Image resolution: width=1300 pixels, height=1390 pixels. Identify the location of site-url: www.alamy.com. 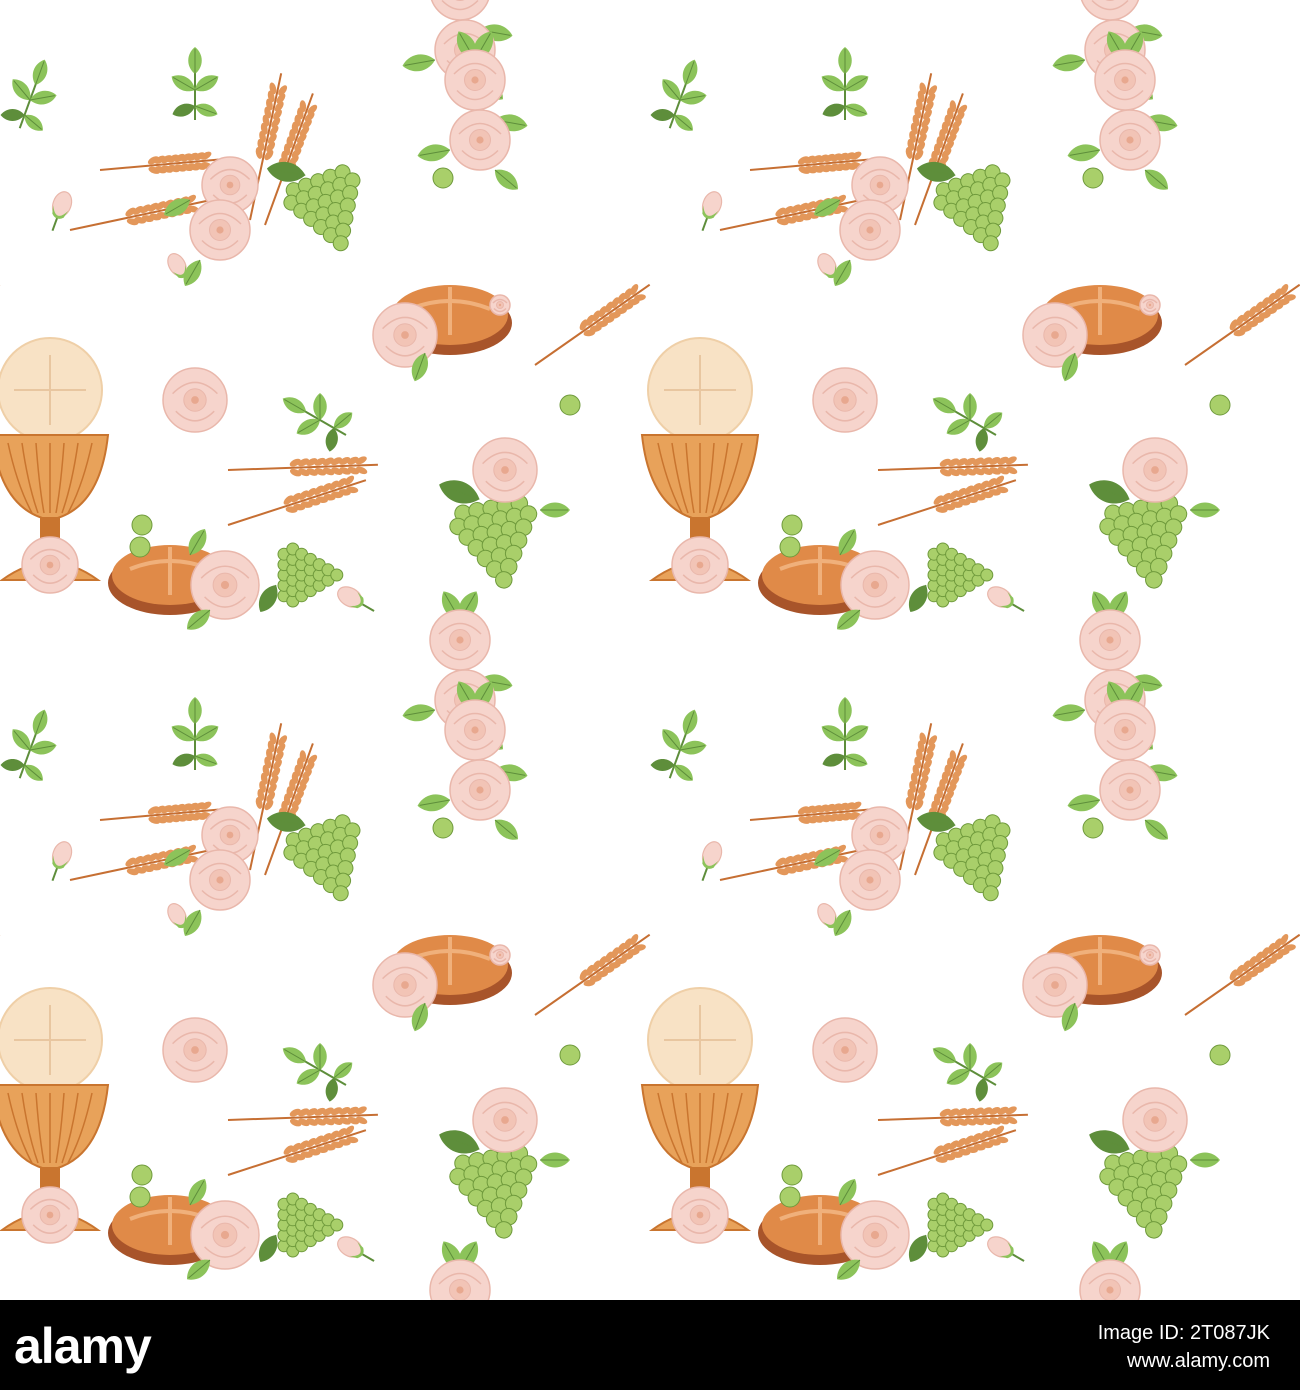
(1198, 1361).